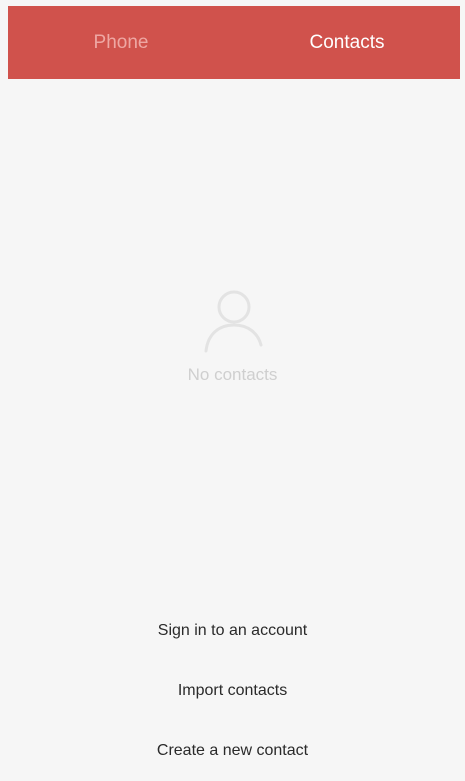 This screenshot has height=781, width=465. What do you see at coordinates (121, 42) in the screenshot?
I see `tab-phone: Phone` at bounding box center [121, 42].